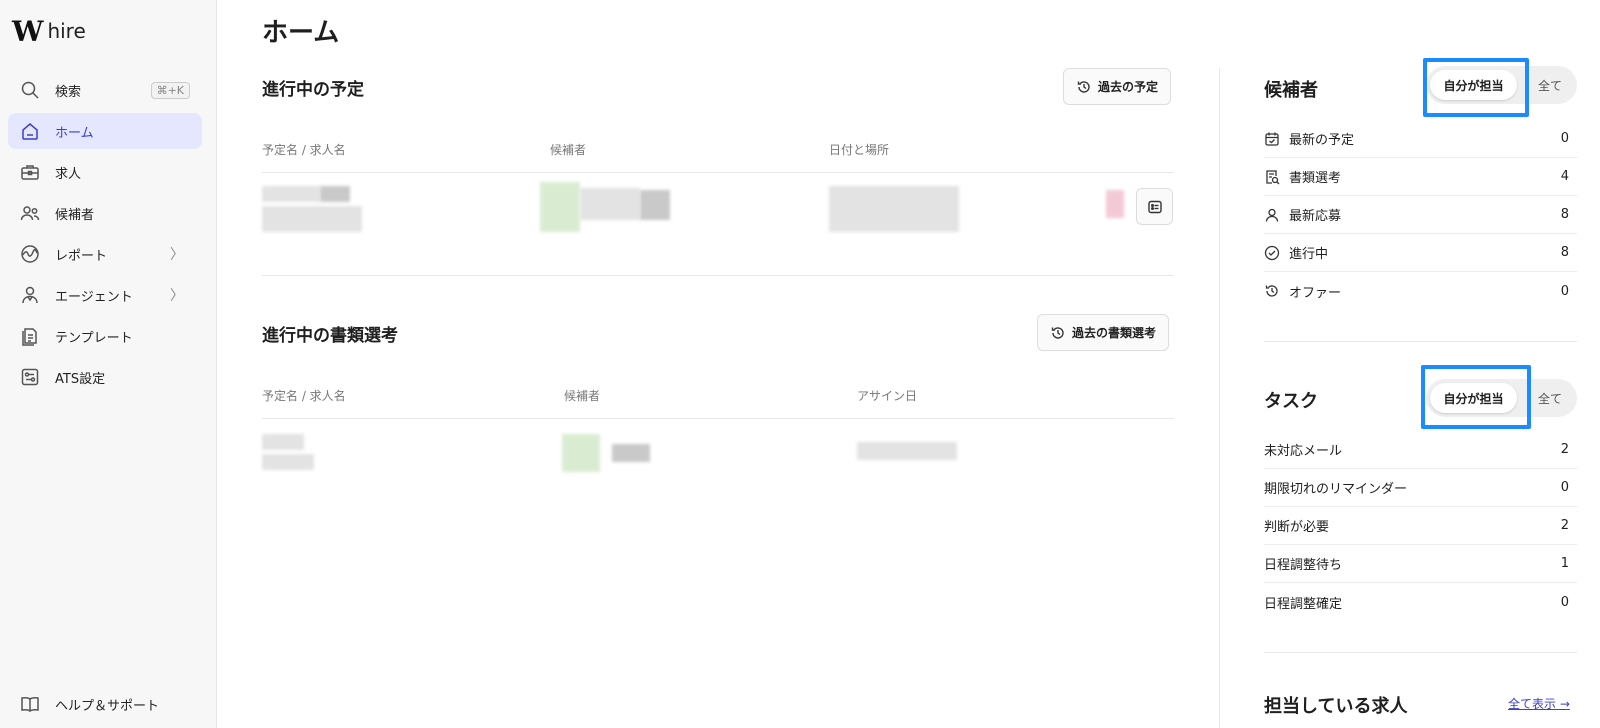  I want to click on candidate-stat-row: 進行中 8, so click(1420, 253).